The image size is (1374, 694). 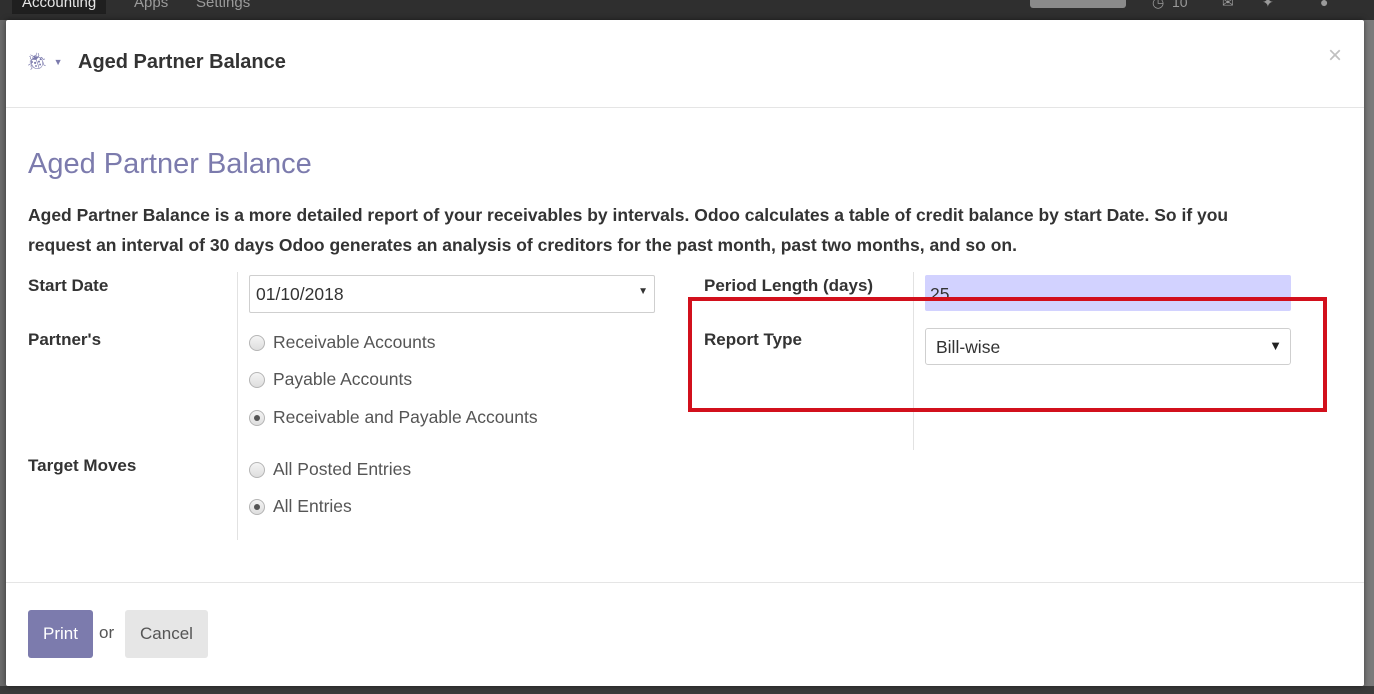 What do you see at coordinates (182, 62) in the screenshot?
I see `dialog-title: Aged Partner Balance` at bounding box center [182, 62].